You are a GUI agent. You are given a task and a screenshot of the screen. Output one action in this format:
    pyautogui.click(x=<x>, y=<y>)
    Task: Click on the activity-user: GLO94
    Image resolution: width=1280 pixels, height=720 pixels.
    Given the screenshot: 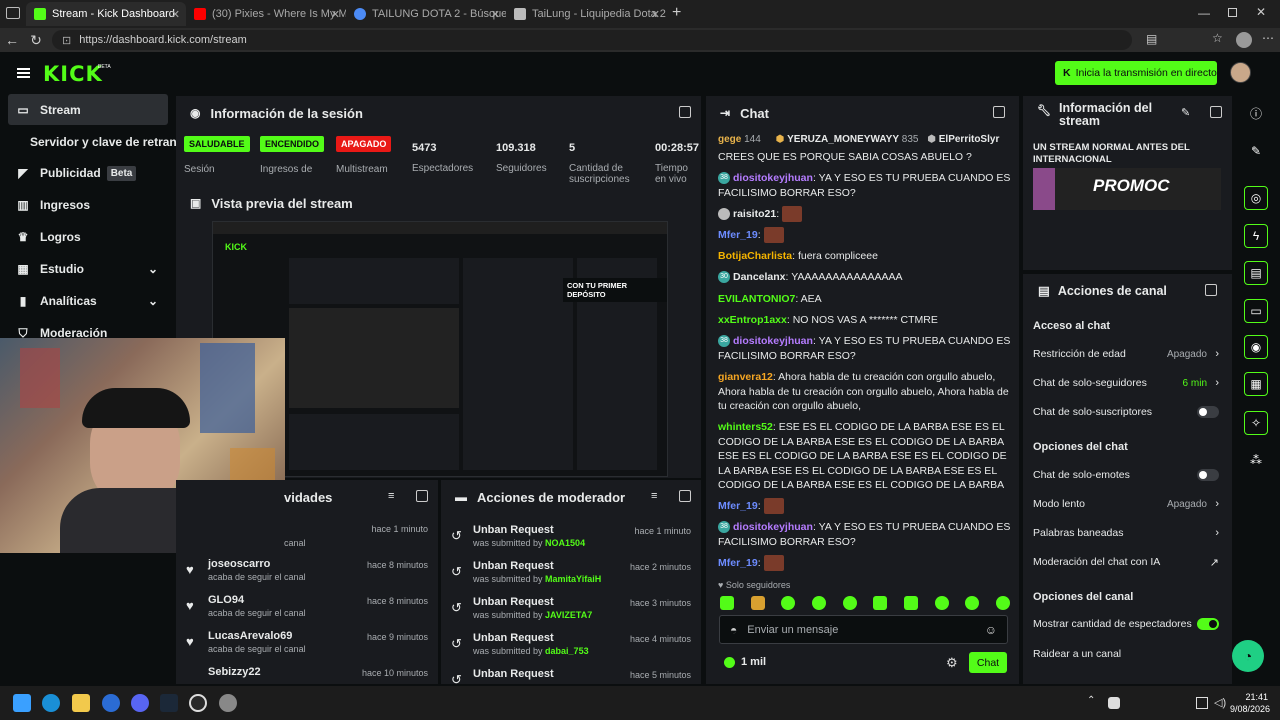 What is the action you would take?
    pyautogui.click(x=226, y=600)
    